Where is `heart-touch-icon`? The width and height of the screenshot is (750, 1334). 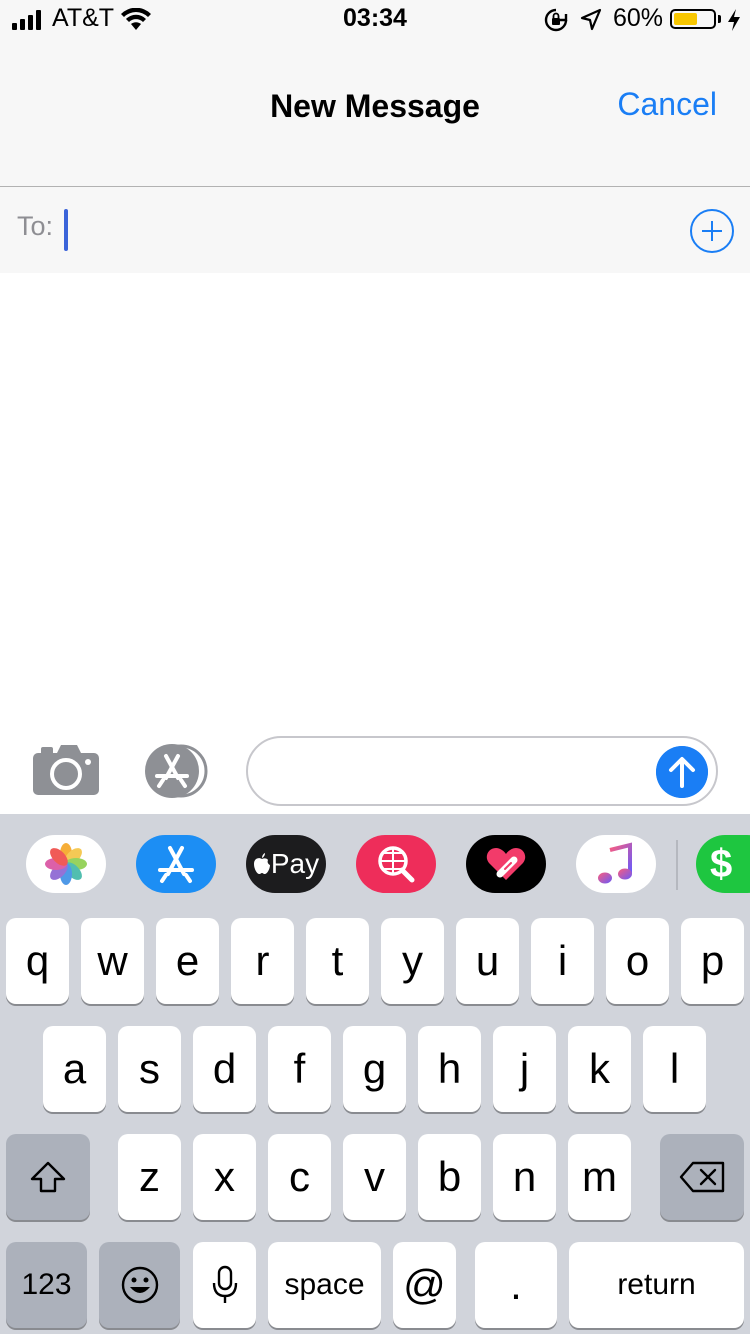 heart-touch-icon is located at coordinates (506, 864).